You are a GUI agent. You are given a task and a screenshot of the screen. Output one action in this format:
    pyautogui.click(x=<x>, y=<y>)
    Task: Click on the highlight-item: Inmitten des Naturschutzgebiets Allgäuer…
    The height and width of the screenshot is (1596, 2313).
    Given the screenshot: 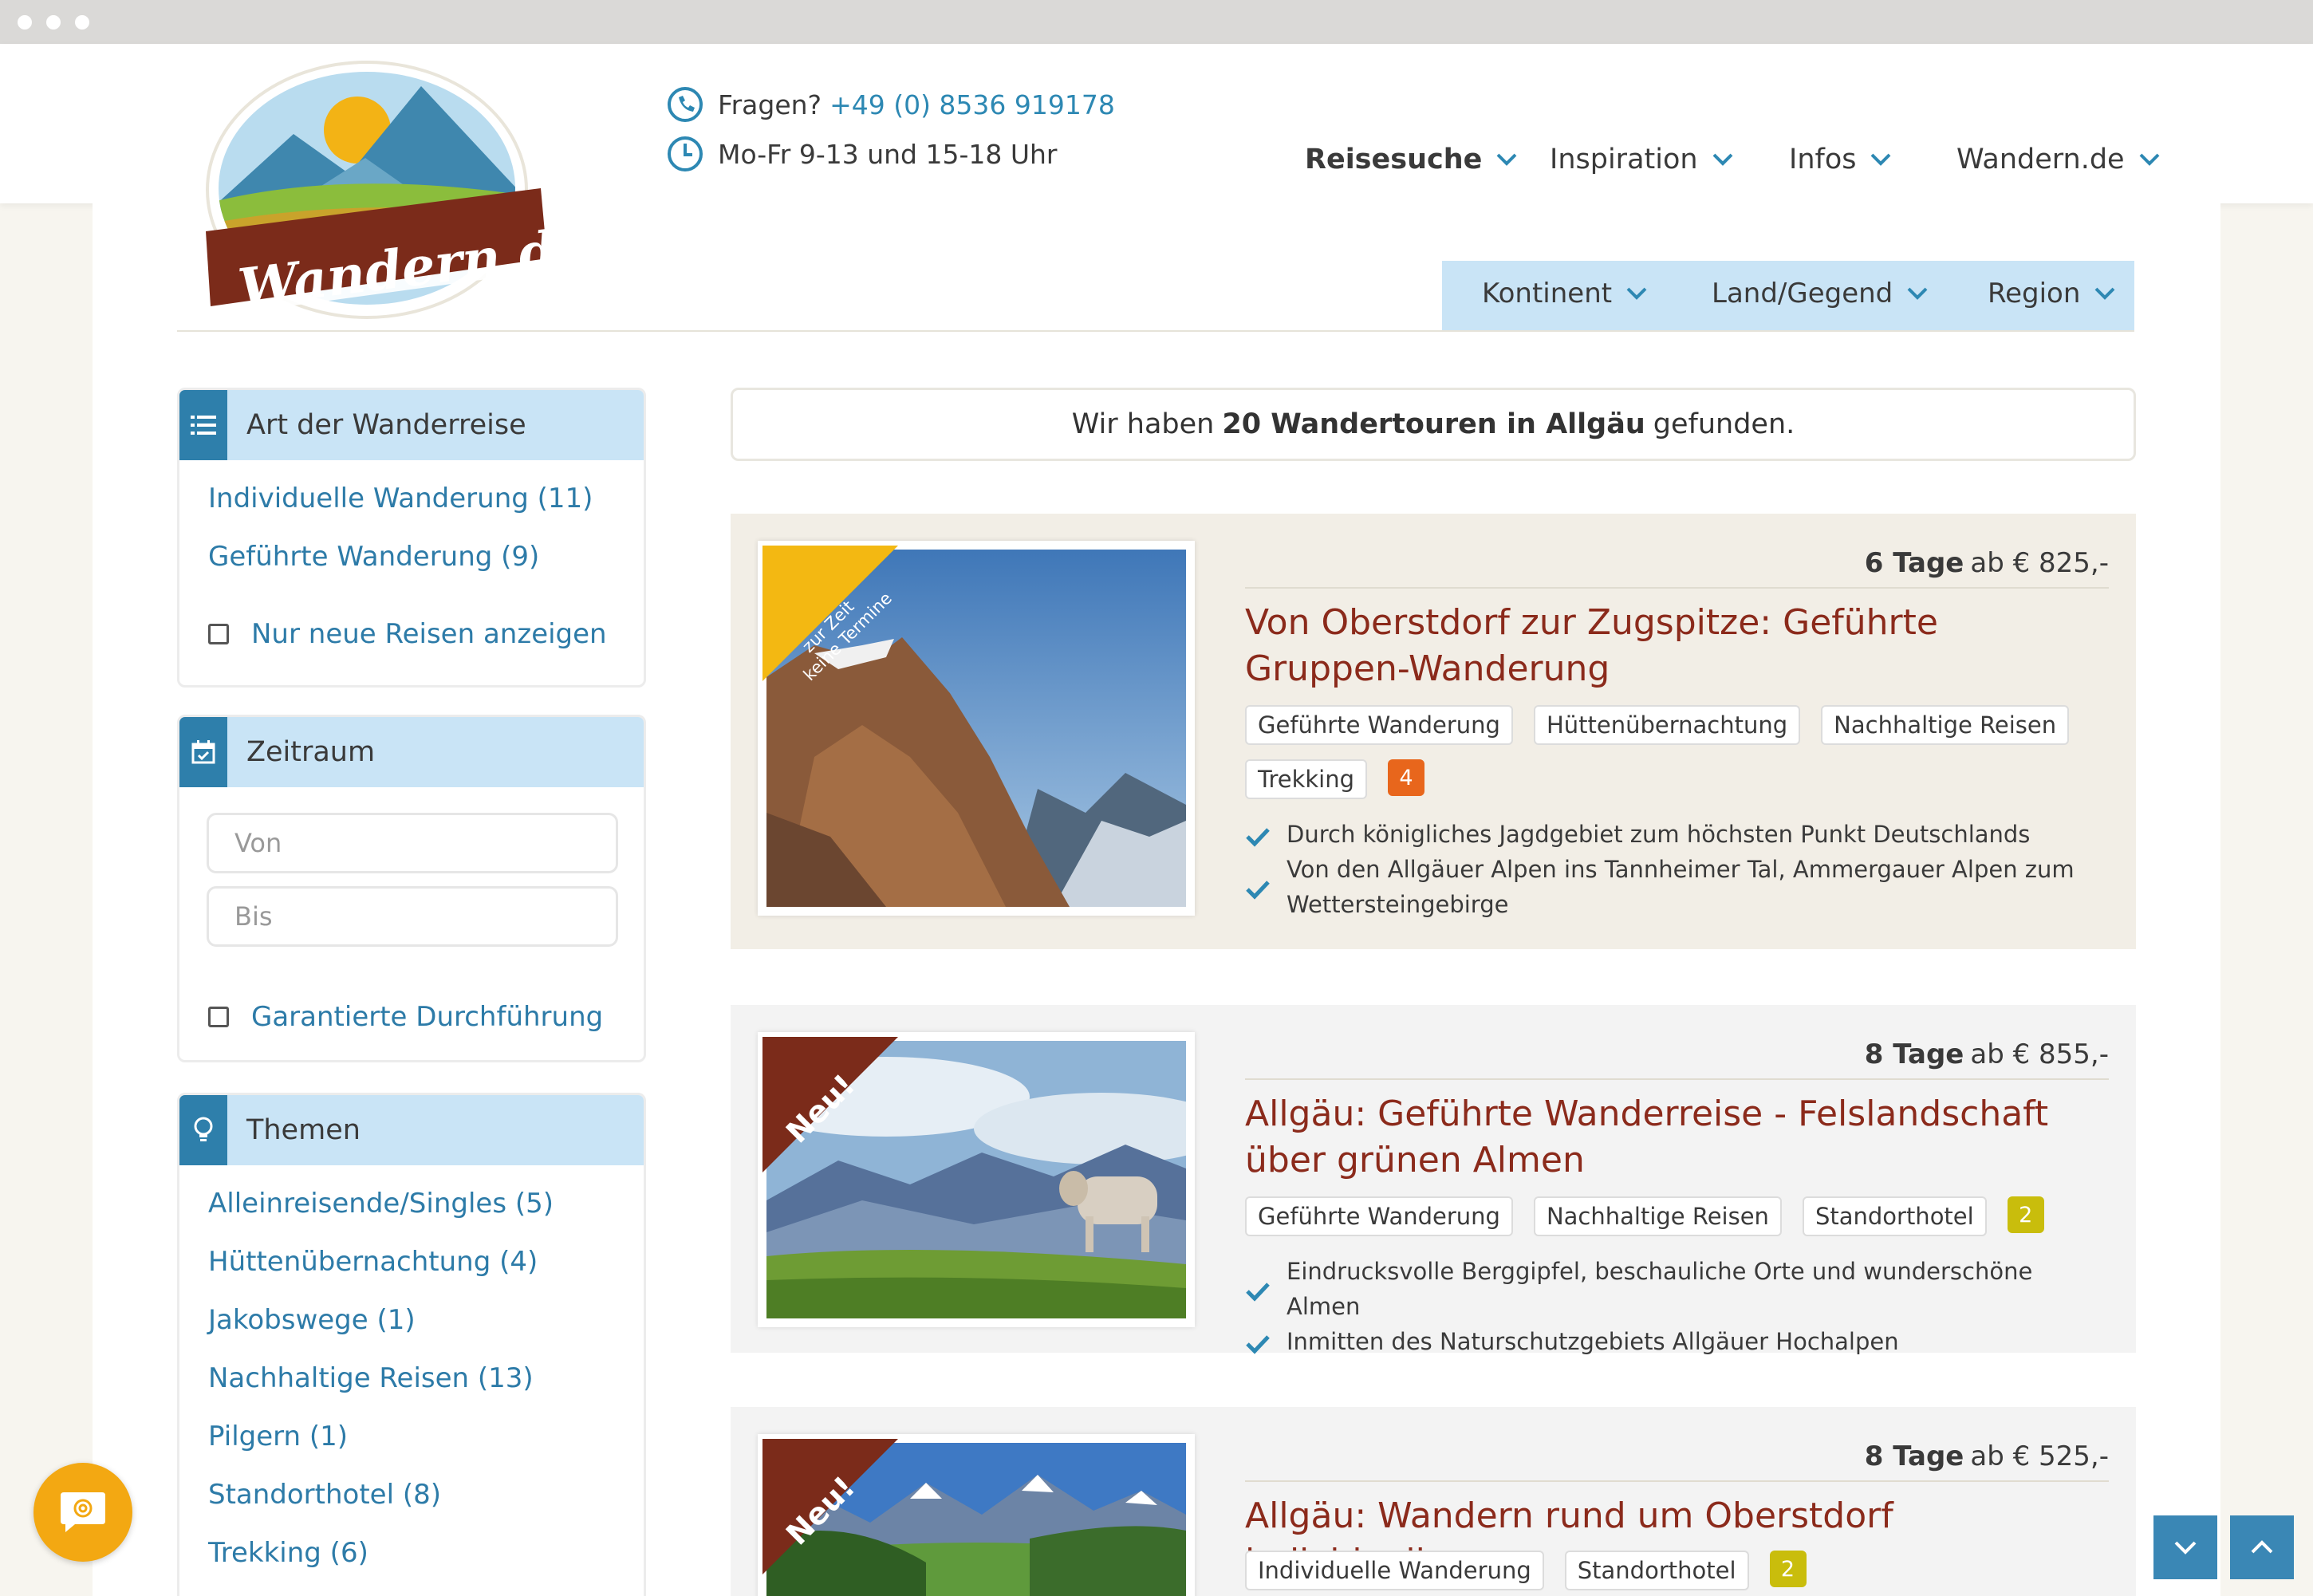 What is the action you would take?
    pyautogui.click(x=1671, y=1341)
    